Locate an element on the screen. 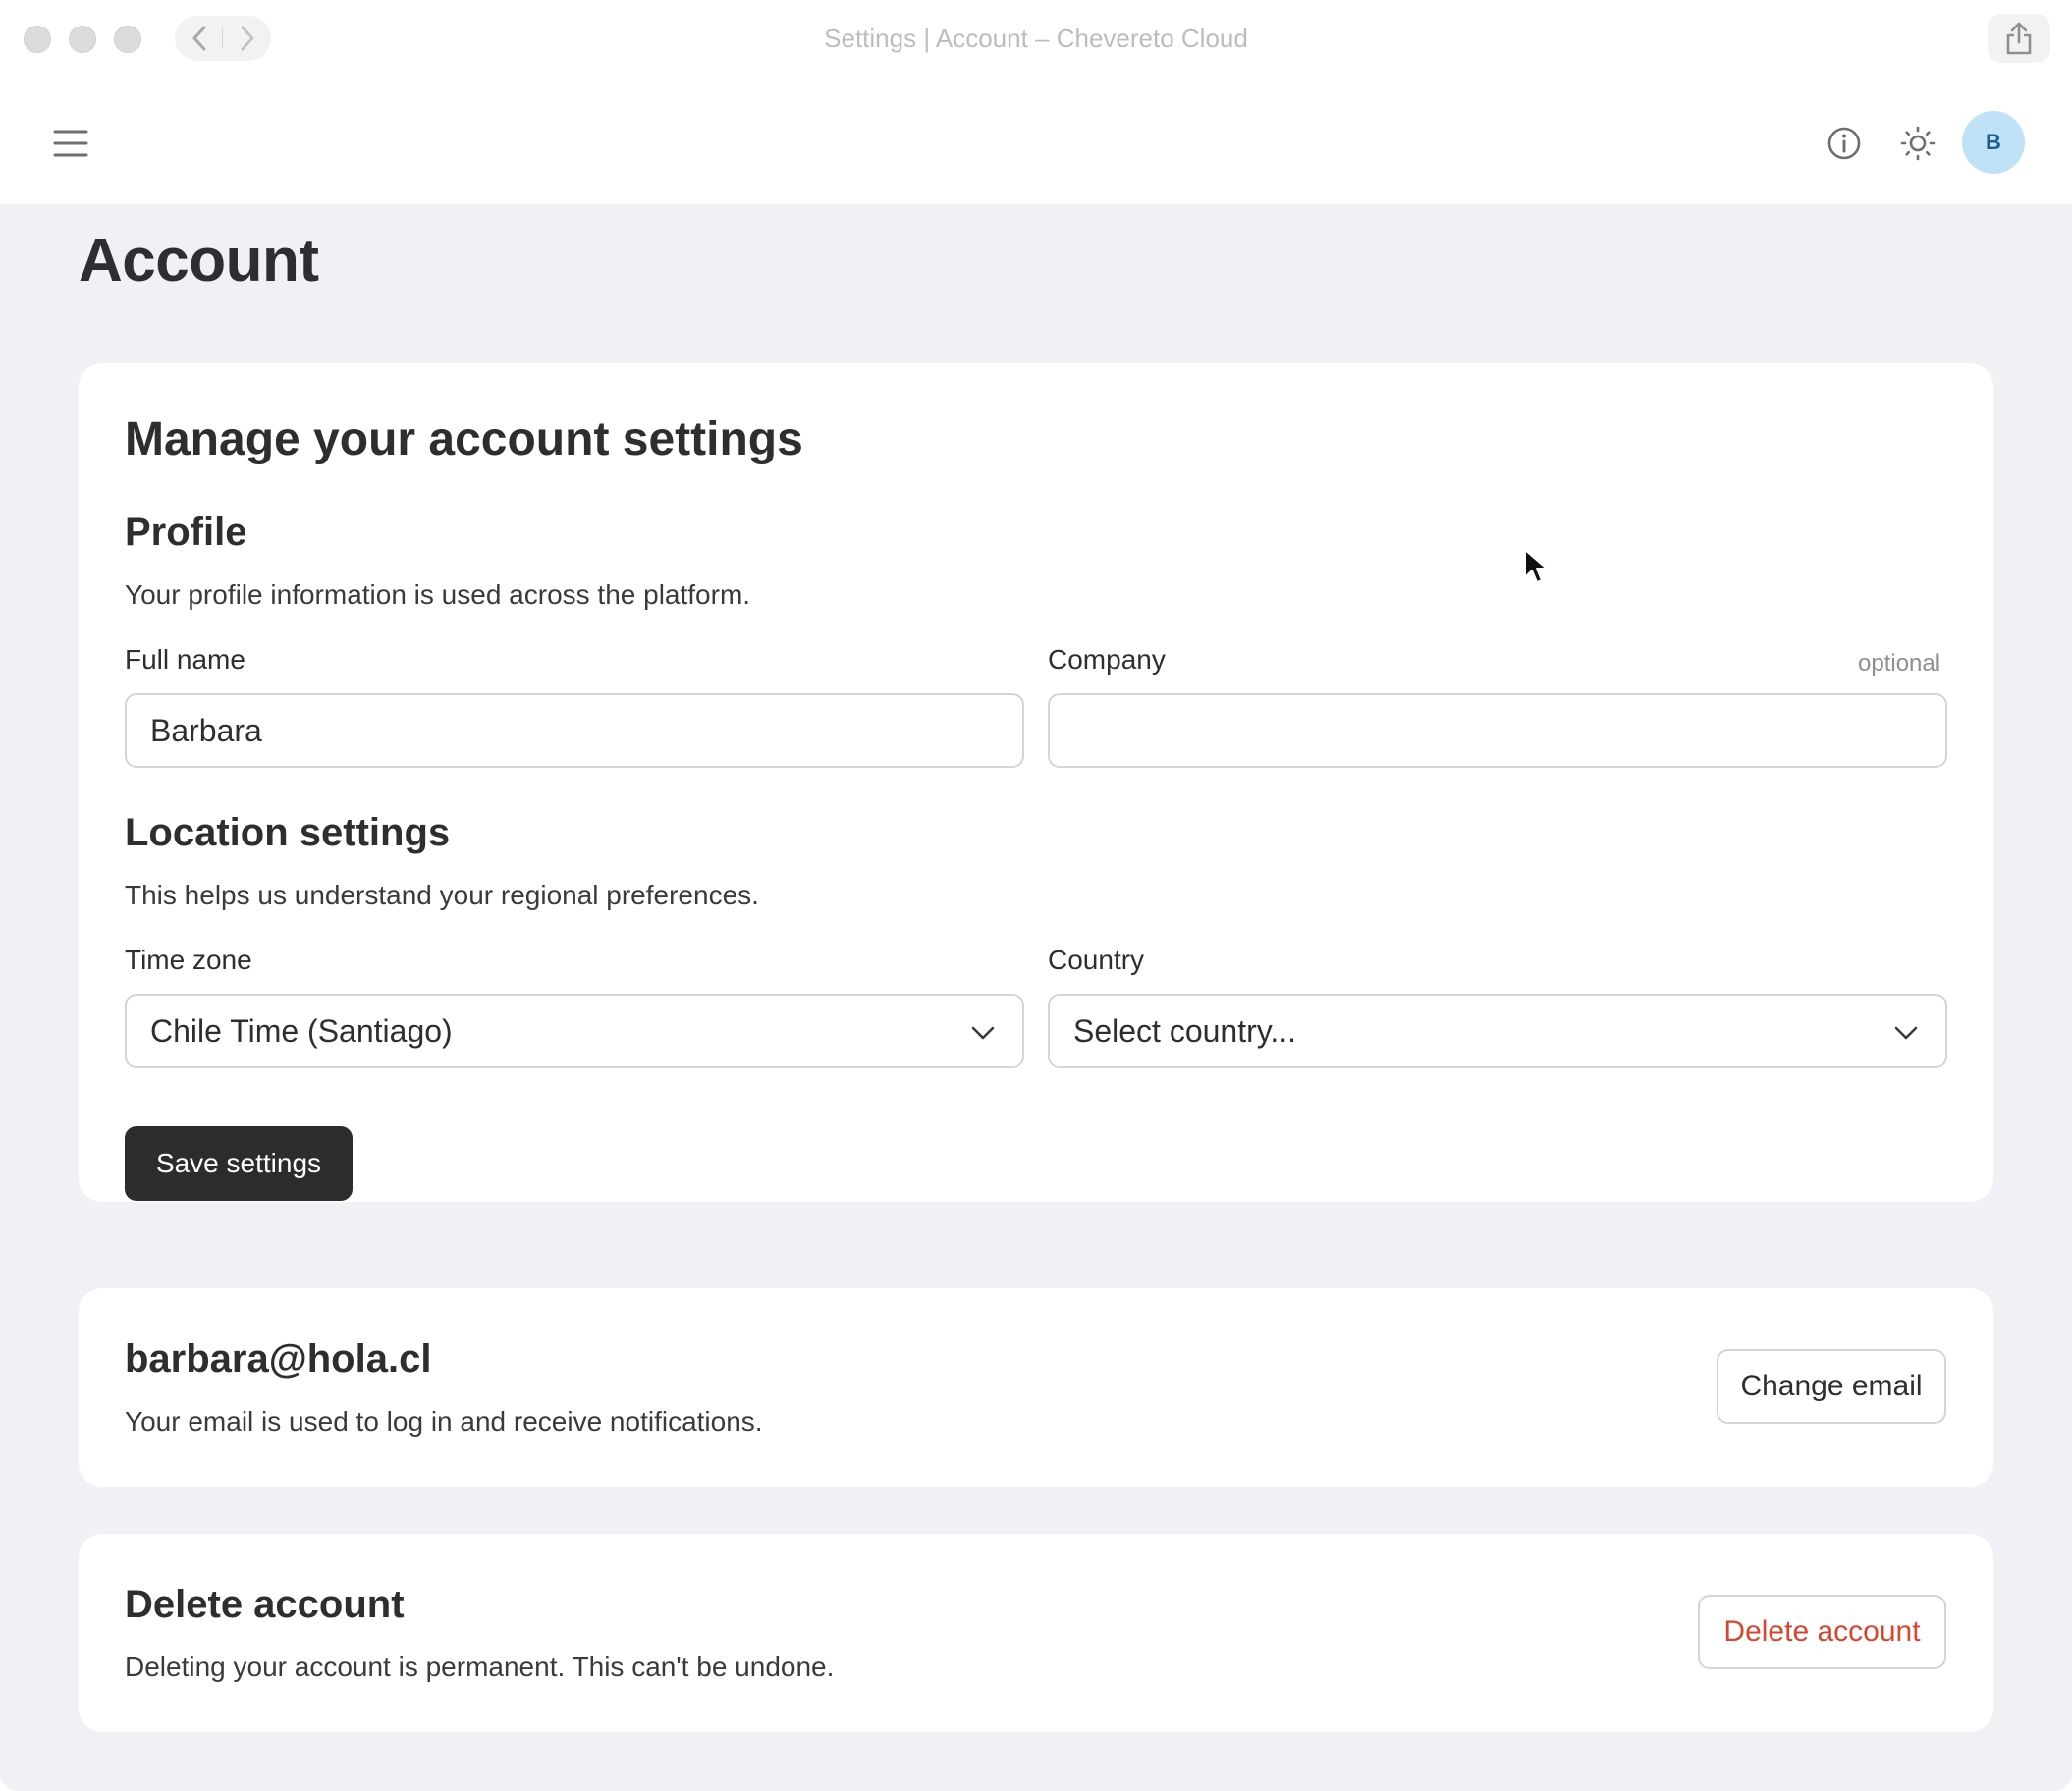  page-title: Account is located at coordinates (199, 261).